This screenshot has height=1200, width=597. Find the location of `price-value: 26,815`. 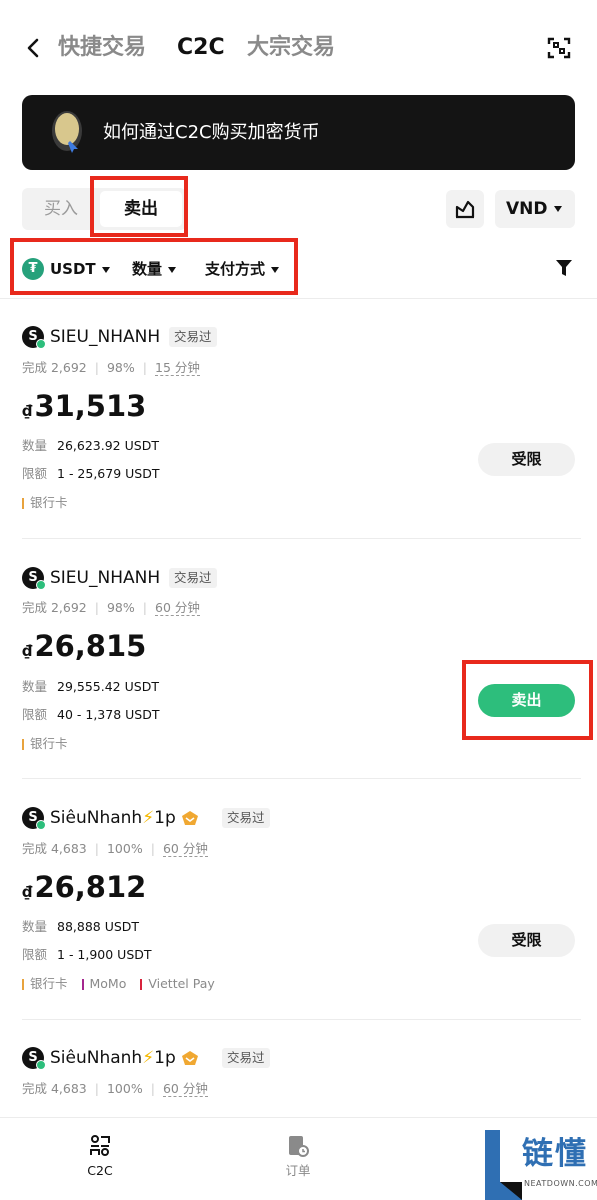

price-value: 26,815 is located at coordinates (90, 646).